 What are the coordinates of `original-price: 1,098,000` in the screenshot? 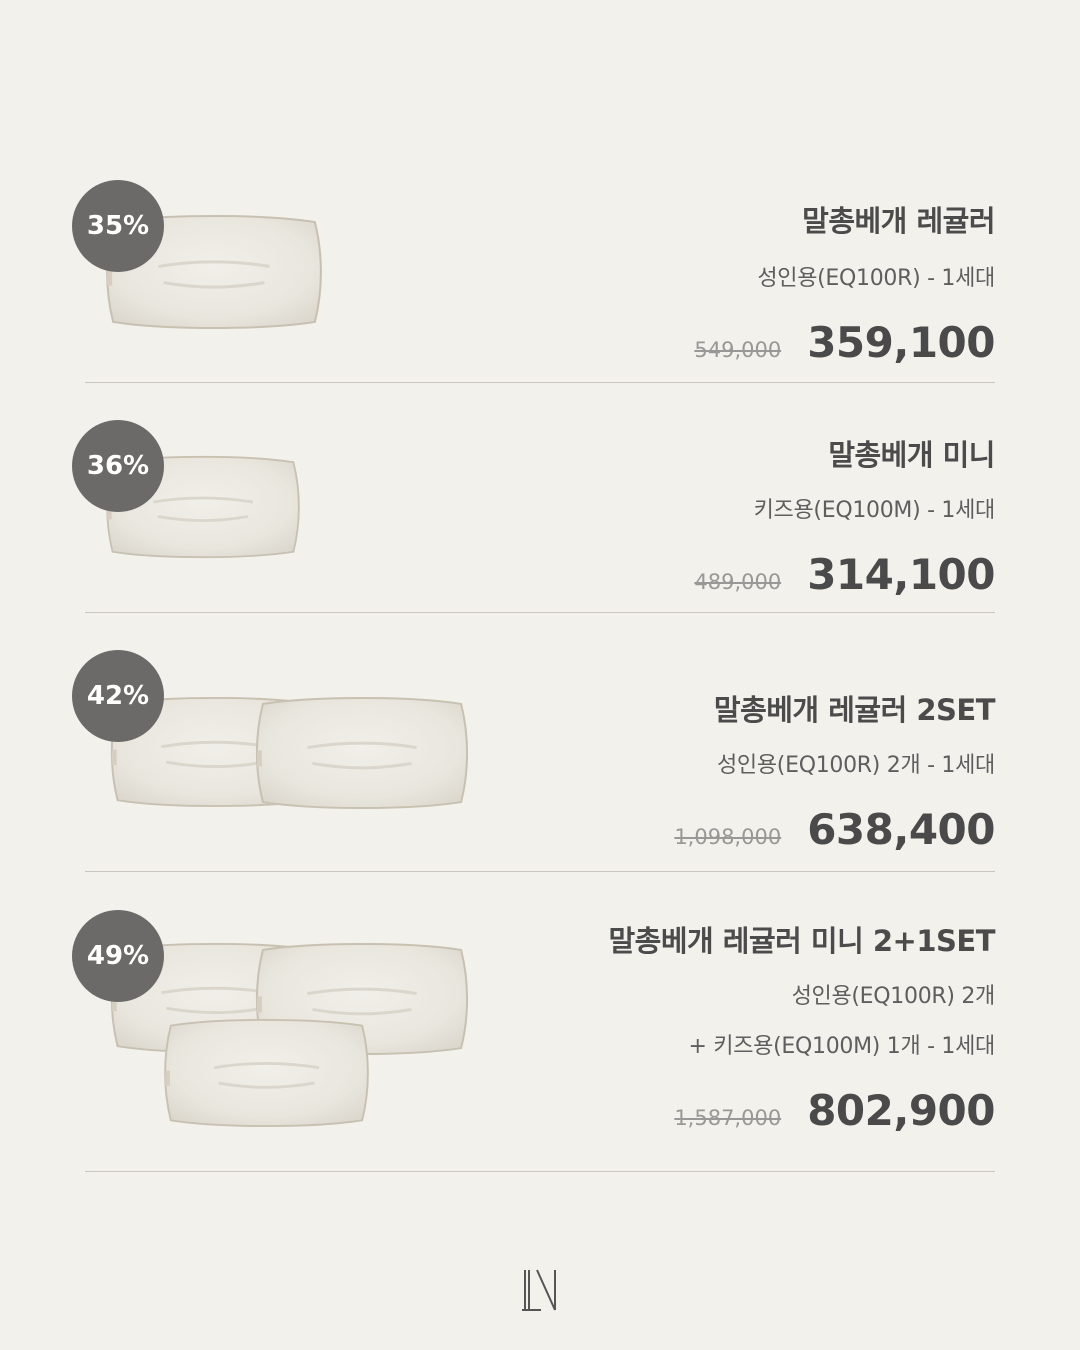 It's located at (728, 837).